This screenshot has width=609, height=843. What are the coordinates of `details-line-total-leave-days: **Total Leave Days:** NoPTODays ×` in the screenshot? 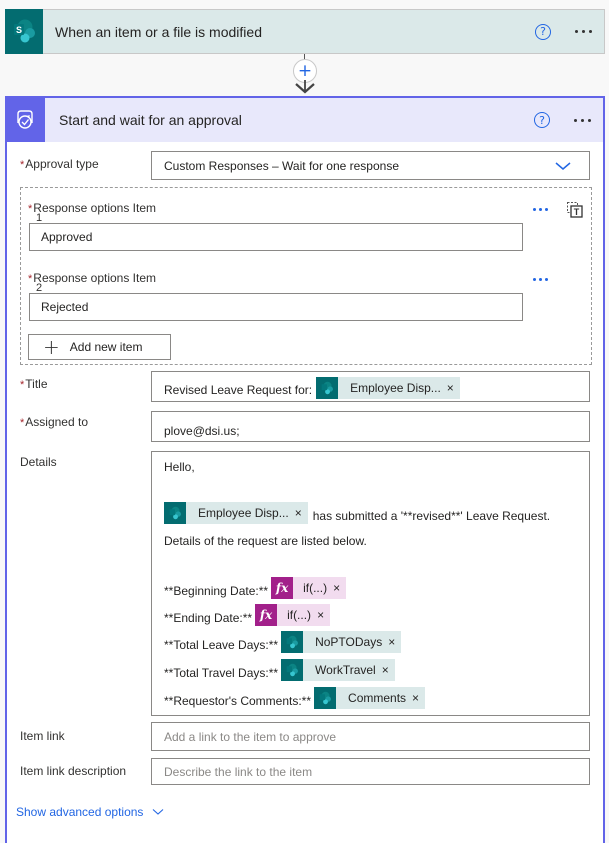 It's located at (283, 642).